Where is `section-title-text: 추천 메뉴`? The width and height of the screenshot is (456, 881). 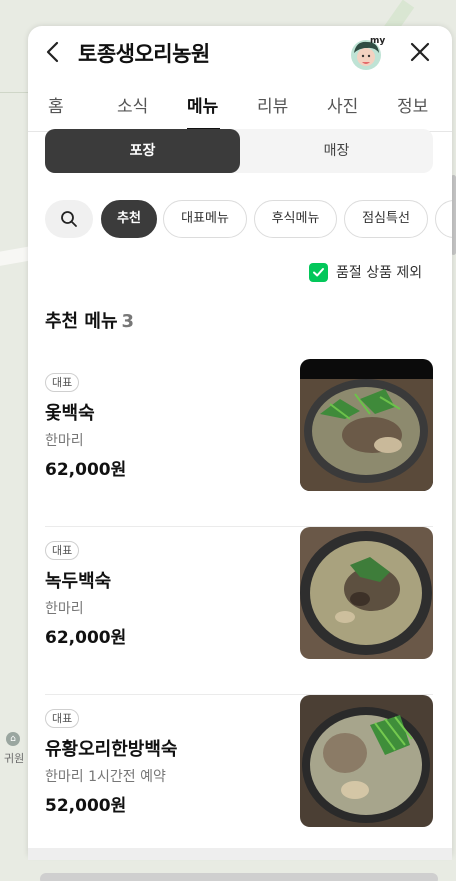 section-title-text: 추천 메뉴 is located at coordinates (81, 321).